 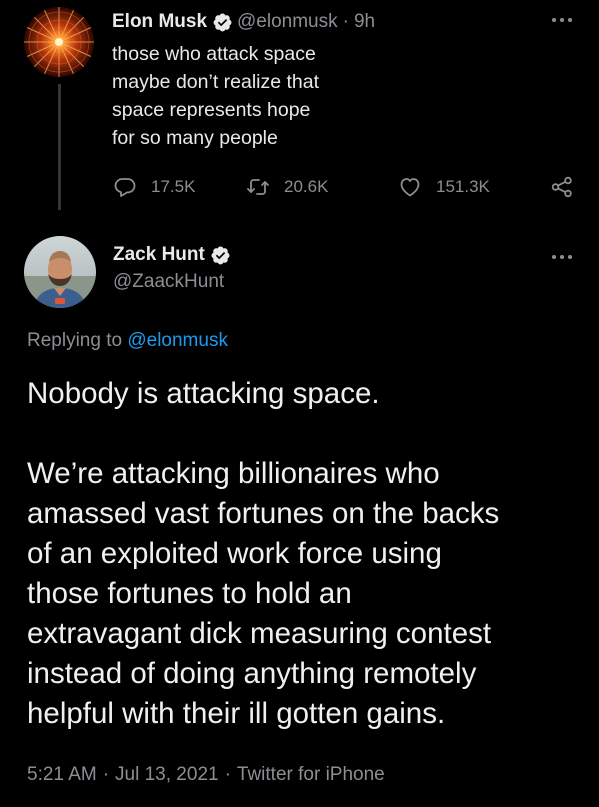 What do you see at coordinates (195, 138) in the screenshot?
I see `tweet-text-line: for so many people` at bounding box center [195, 138].